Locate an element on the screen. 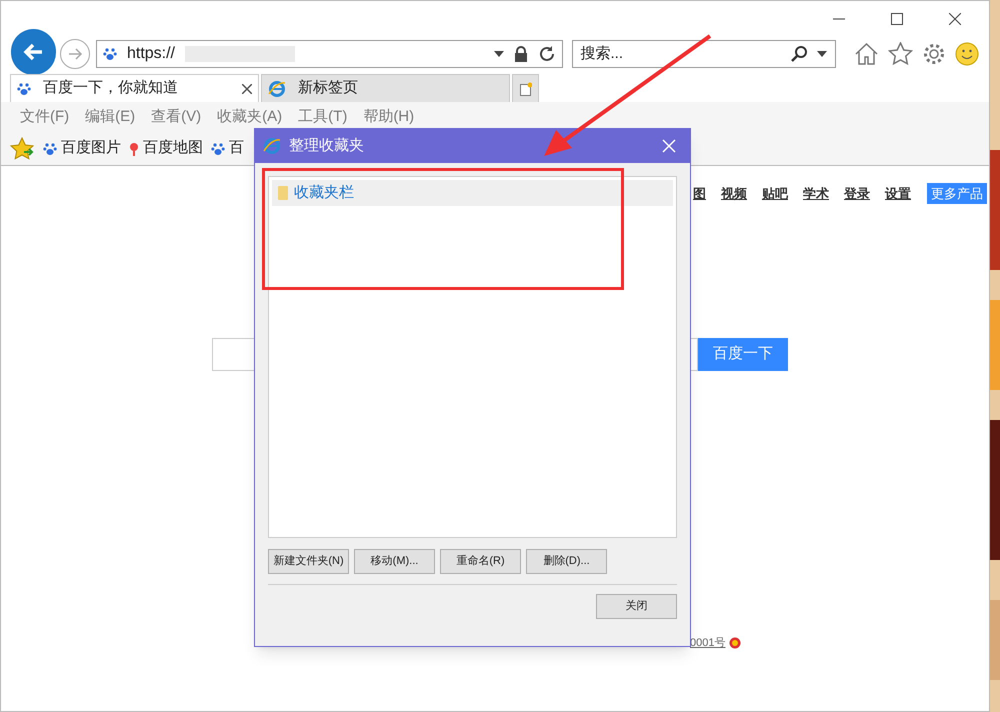 This screenshot has width=1000, height=712. nav-link: 图 is located at coordinates (699, 194).